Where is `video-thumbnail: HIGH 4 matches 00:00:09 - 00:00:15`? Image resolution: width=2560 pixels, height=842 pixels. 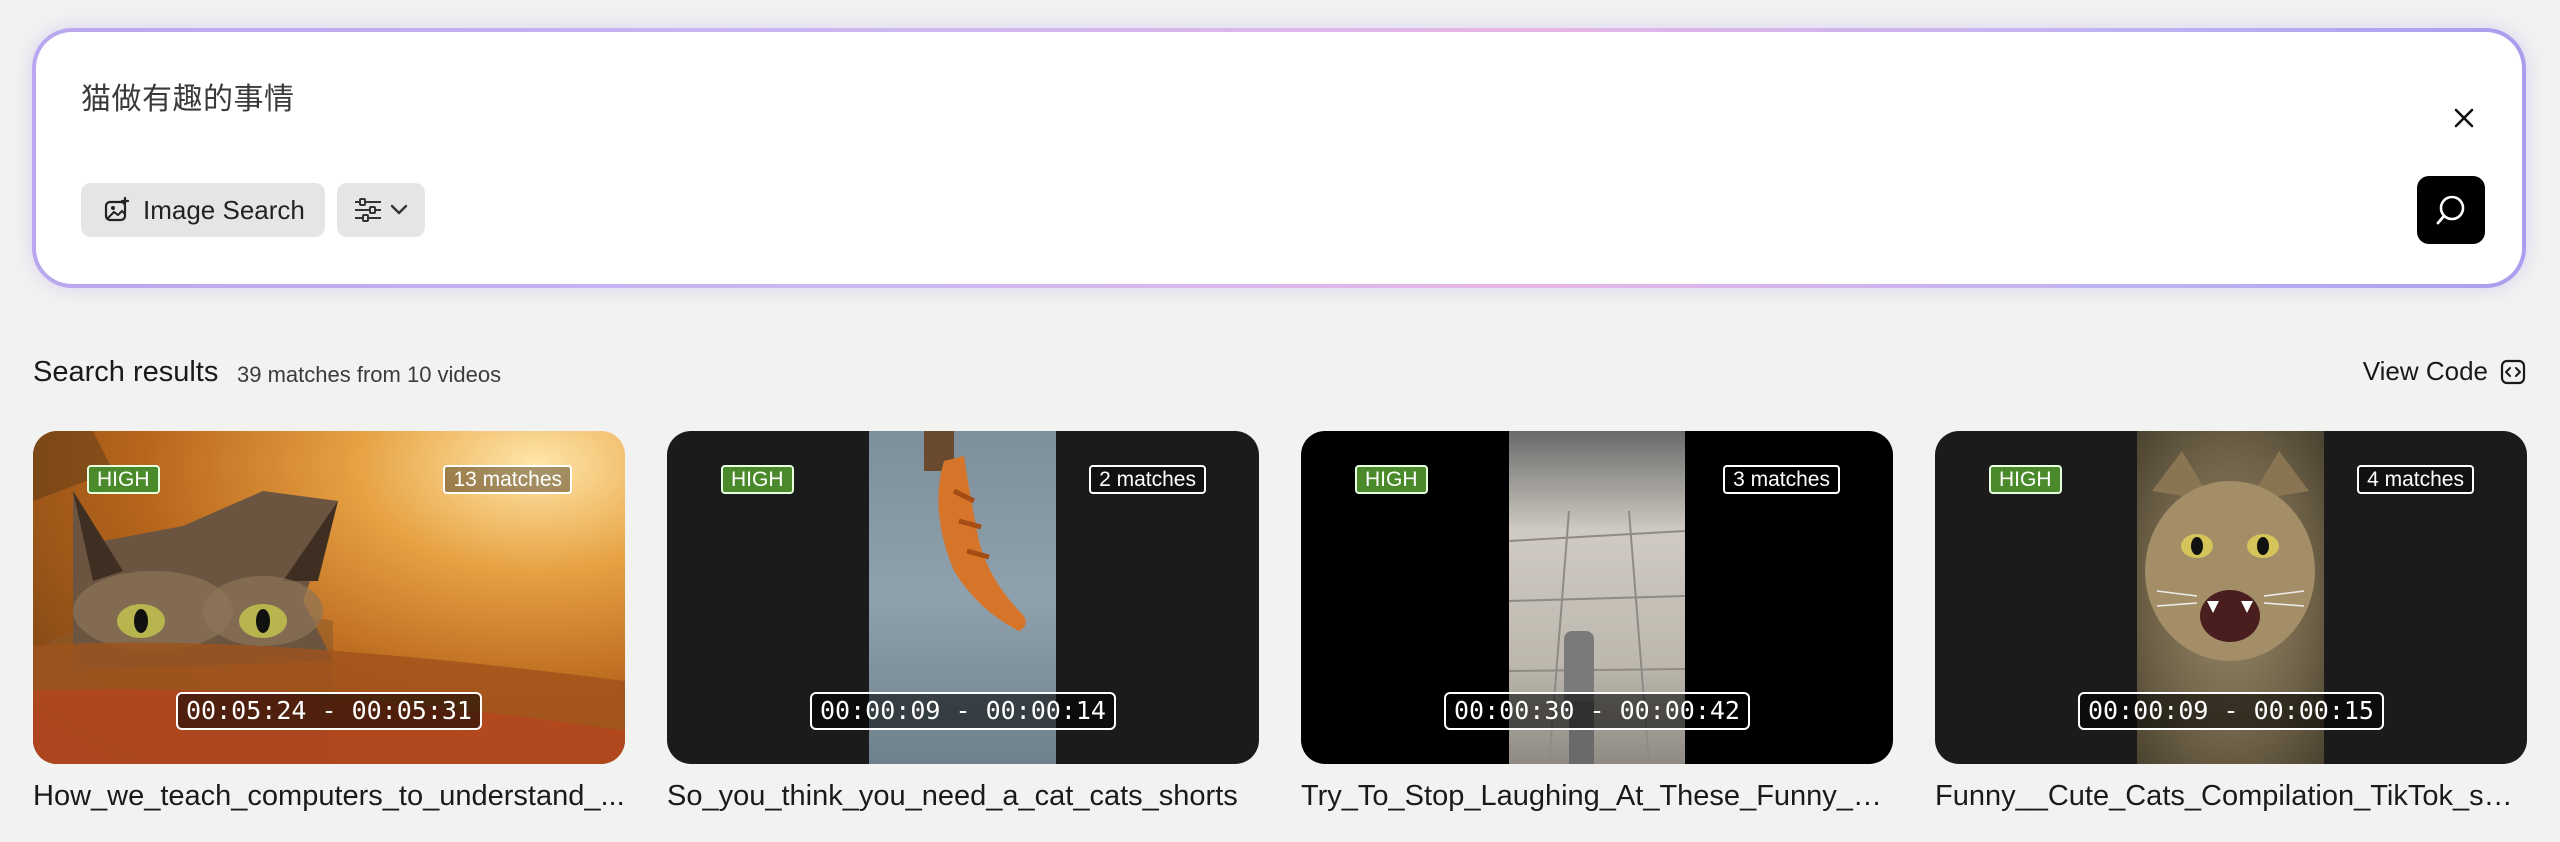
video-thumbnail: HIGH 4 matches 00:00:09 - 00:00:15 is located at coordinates (2231, 597).